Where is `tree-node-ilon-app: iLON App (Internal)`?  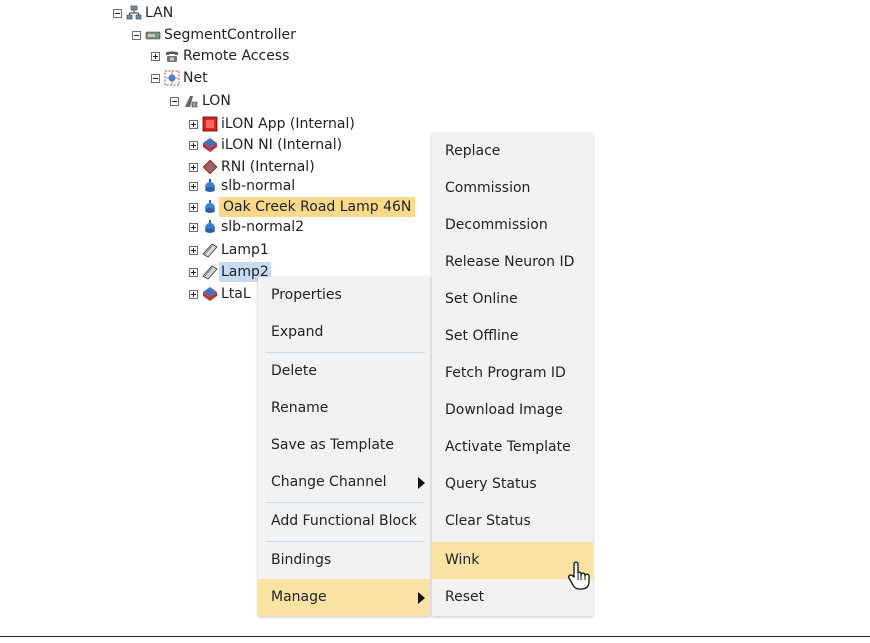
tree-node-ilon-app: iLON App (Internal) is located at coordinates (273, 124).